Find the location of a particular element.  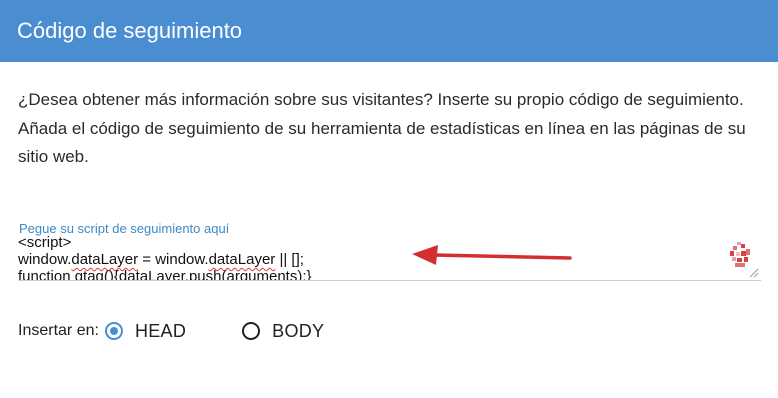

code-line-1: <script> is located at coordinates (45, 242).